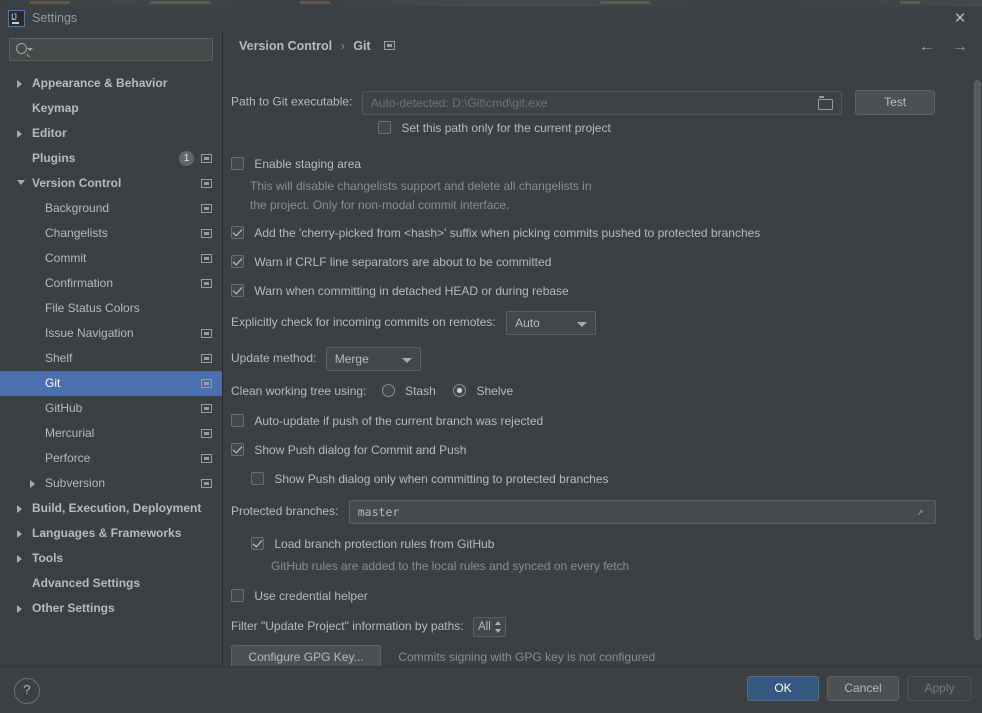 The width and height of the screenshot is (982, 713). I want to click on help-button: ?, so click(27, 691).